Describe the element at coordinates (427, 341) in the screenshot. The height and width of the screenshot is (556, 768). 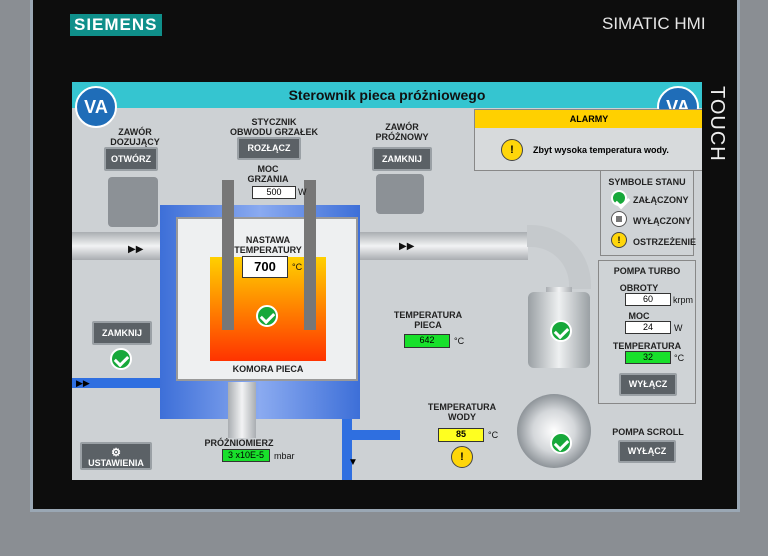
I see `furnace-temp-value: 642` at that location.